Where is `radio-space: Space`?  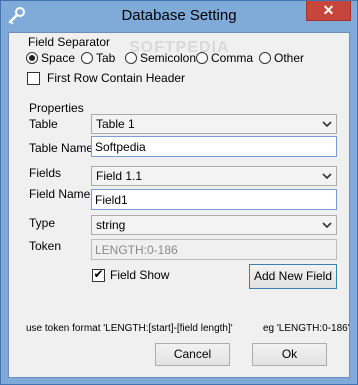 radio-space: Space is located at coordinates (50, 58).